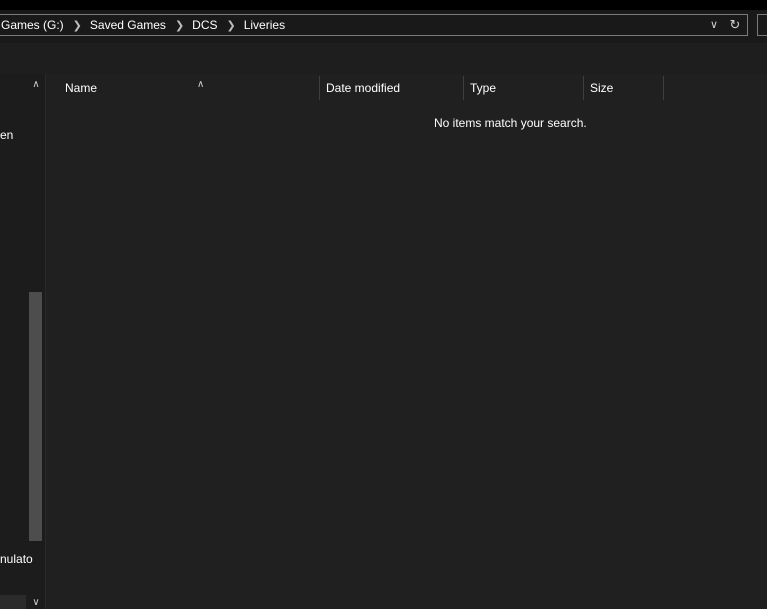 This screenshot has height=609, width=767. What do you see at coordinates (623, 88) in the screenshot?
I see `column-header-size: Size` at bounding box center [623, 88].